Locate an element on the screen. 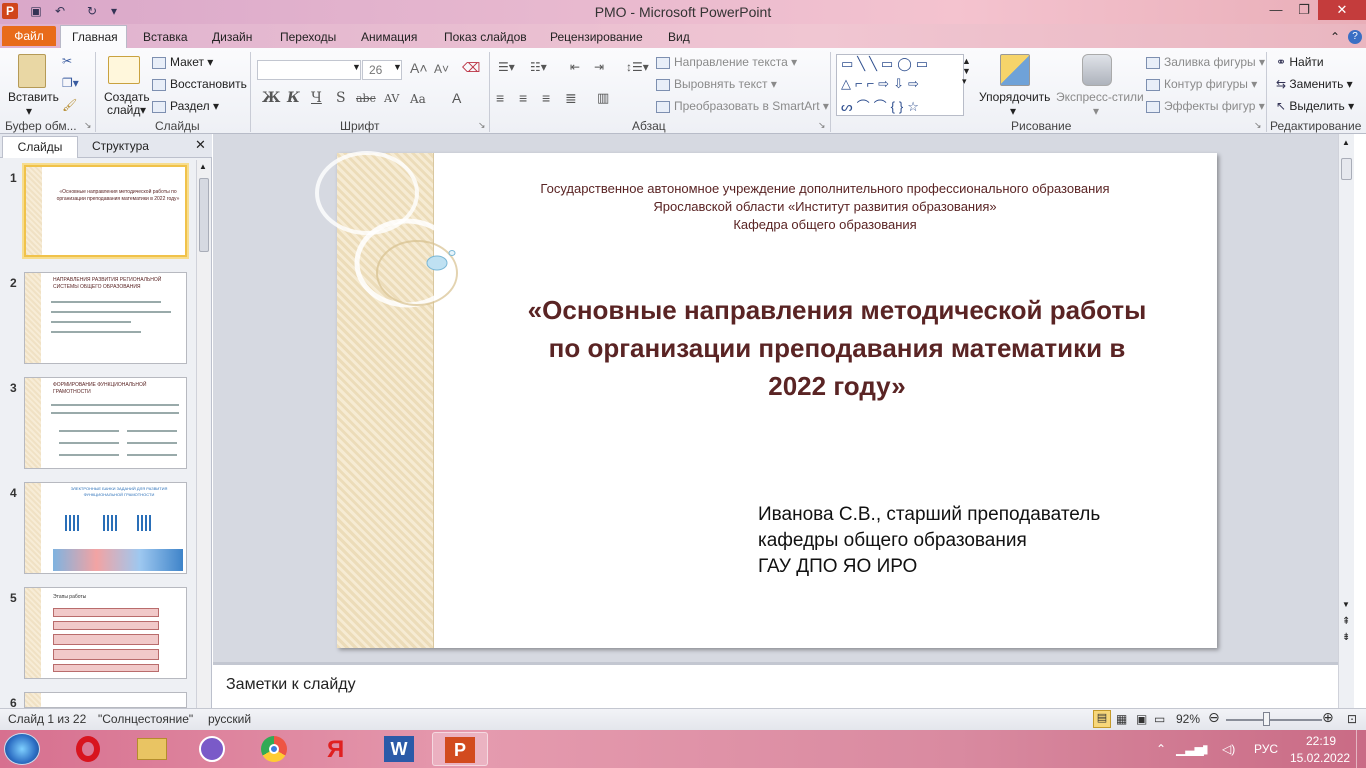  shape-effects-button: Эффекты фигур ▾ is located at coordinates (1205, 106).